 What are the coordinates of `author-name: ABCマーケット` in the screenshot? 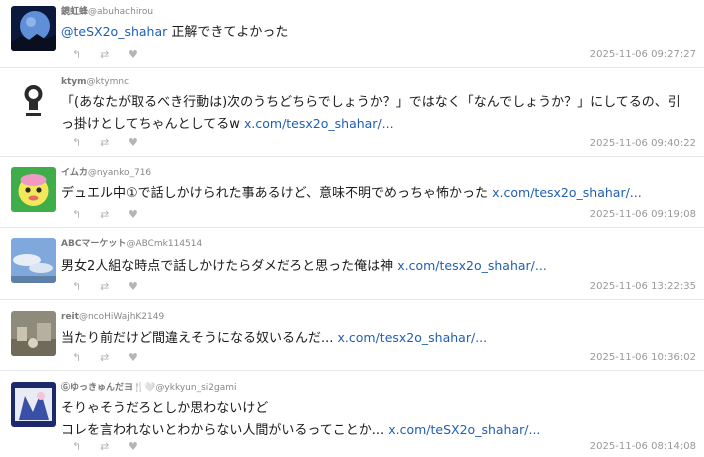 It's located at (93, 244).